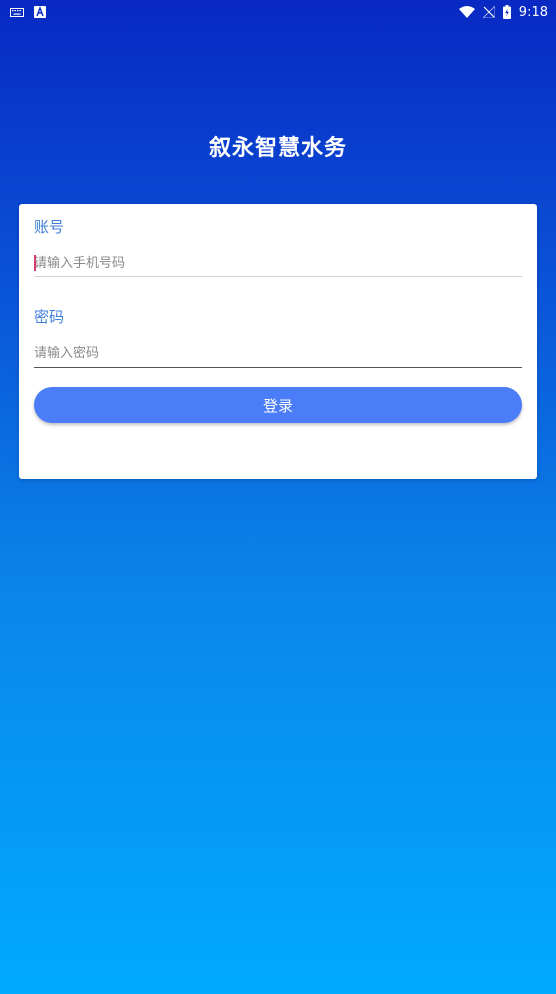 This screenshot has height=994, width=556. Describe the element at coordinates (17, 12) in the screenshot. I see `keyboard-icon` at that location.